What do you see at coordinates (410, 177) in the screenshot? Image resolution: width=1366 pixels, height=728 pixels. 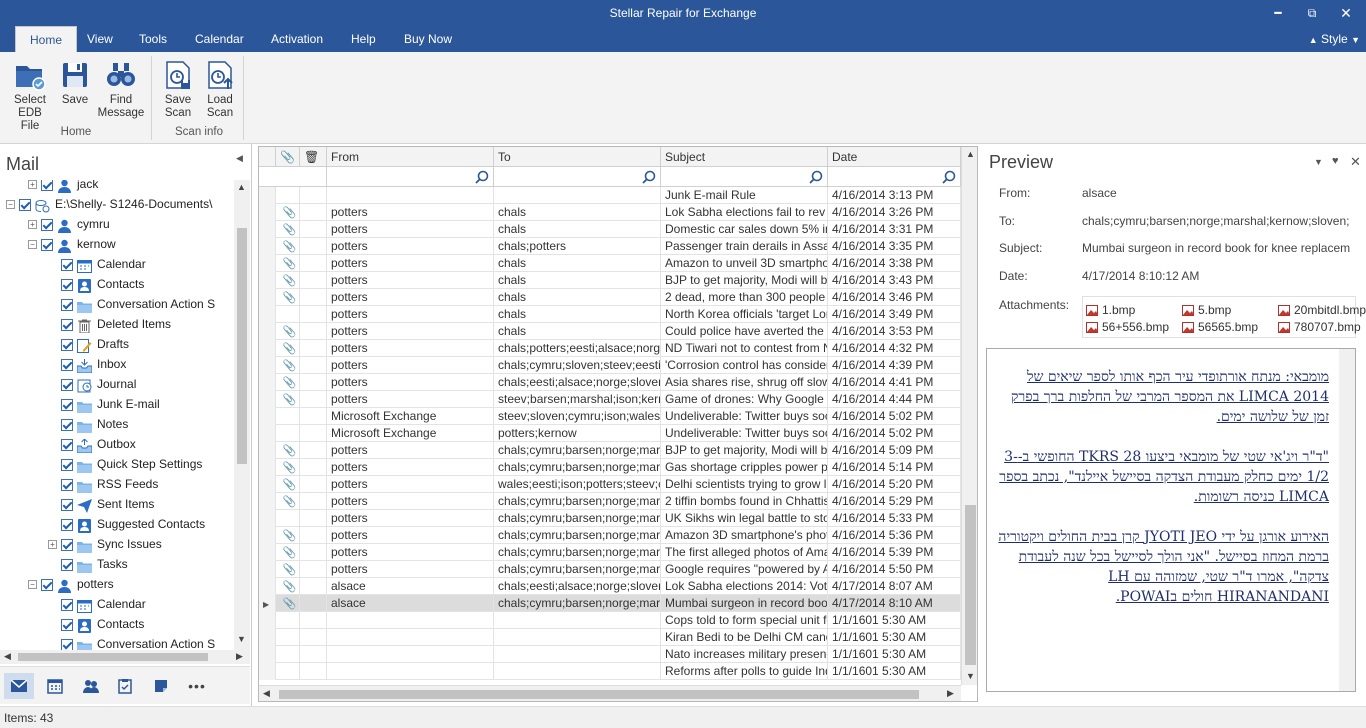 I see `from-filter-input` at bounding box center [410, 177].